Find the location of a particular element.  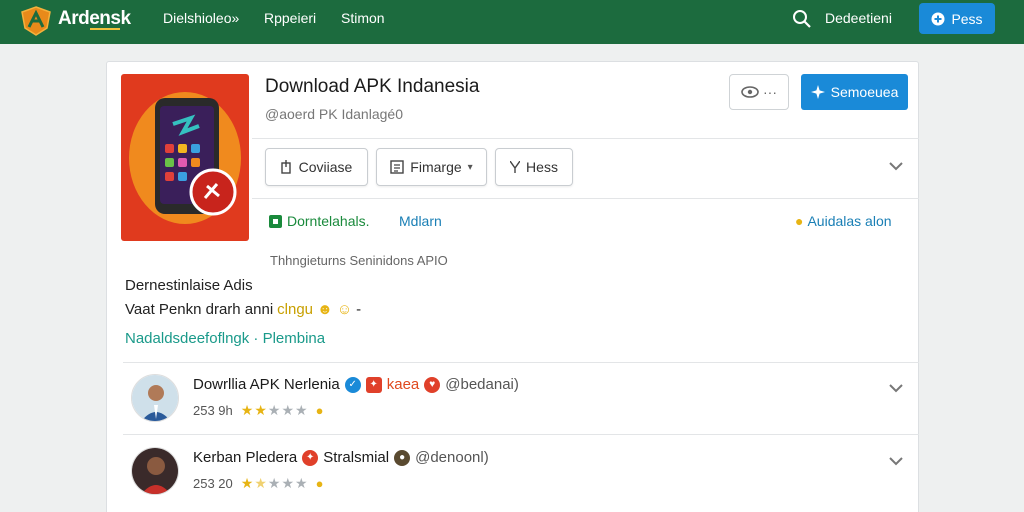

brand-name: Ardensk is located at coordinates (94, 19).